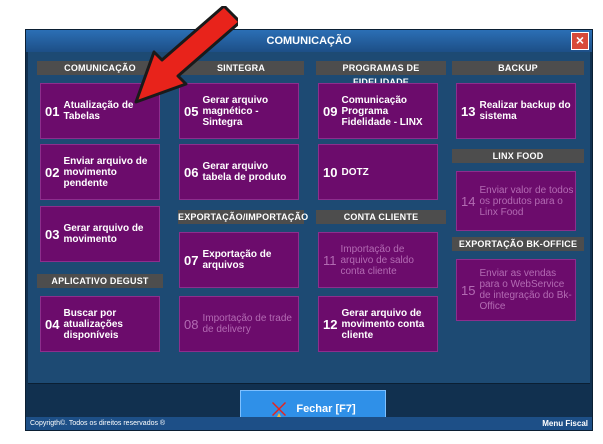 This screenshot has height=444, width=603. Describe the element at coordinates (93, 324) in the screenshot. I see `tile-label: Buscar por atualizações disponíveis` at that location.